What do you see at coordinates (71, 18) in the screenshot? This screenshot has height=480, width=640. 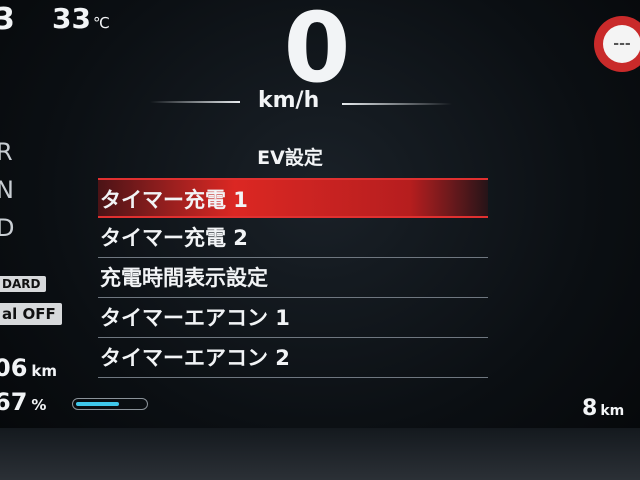 I see `temperature-value: 33` at bounding box center [71, 18].